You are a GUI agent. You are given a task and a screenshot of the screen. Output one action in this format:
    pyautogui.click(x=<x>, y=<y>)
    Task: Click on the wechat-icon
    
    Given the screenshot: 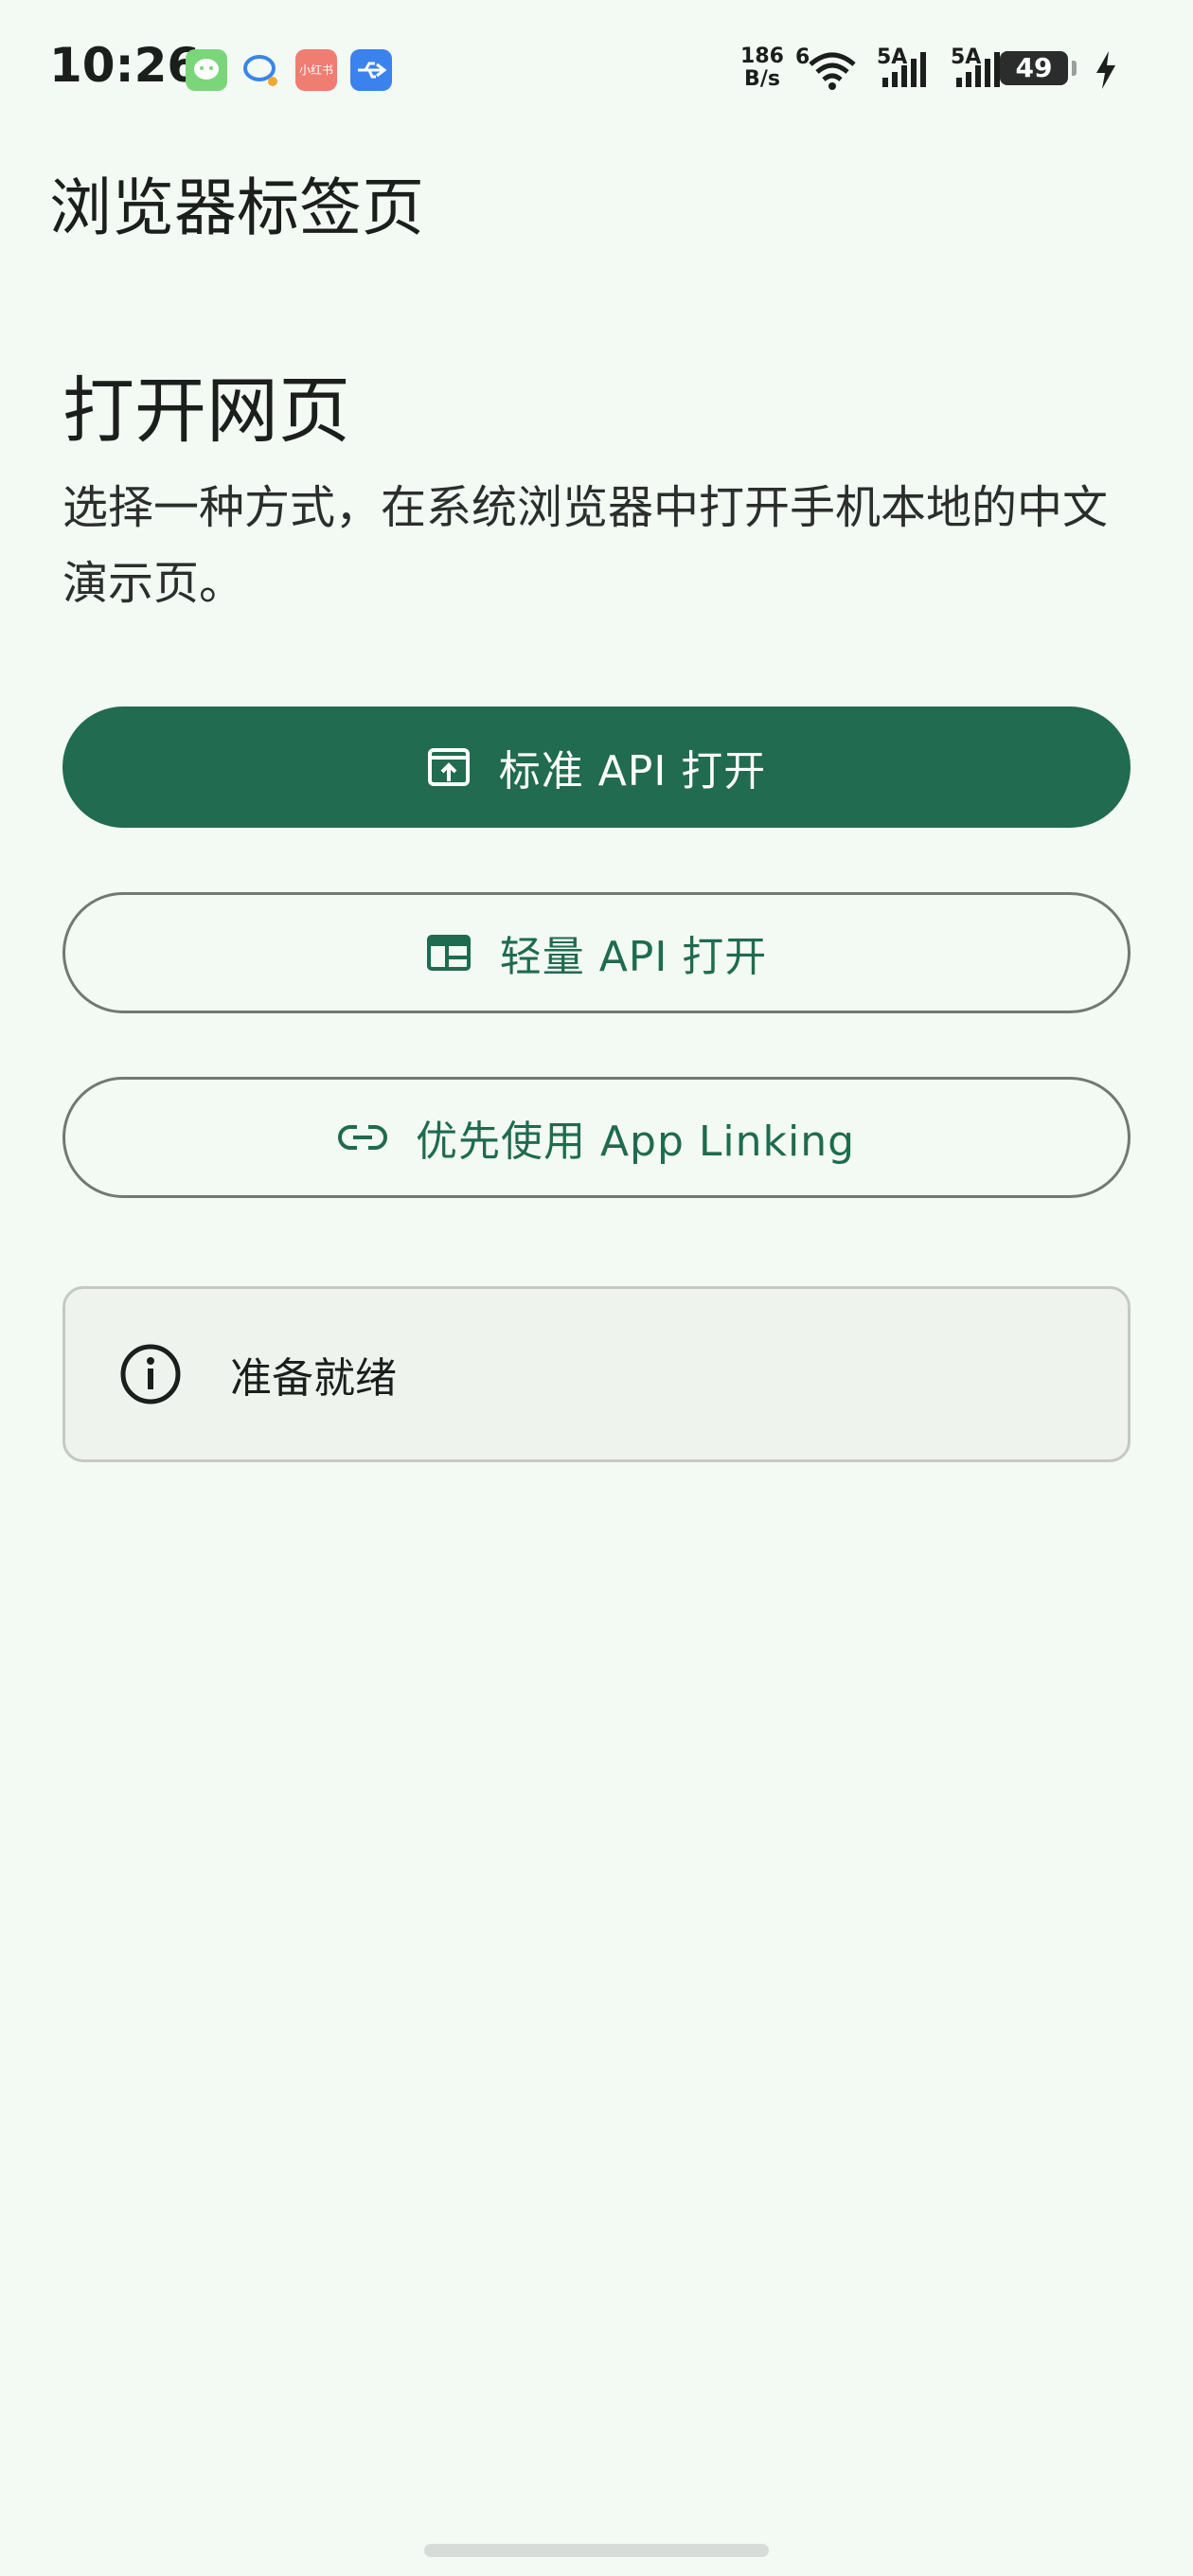 What is the action you would take?
    pyautogui.click(x=206, y=70)
    